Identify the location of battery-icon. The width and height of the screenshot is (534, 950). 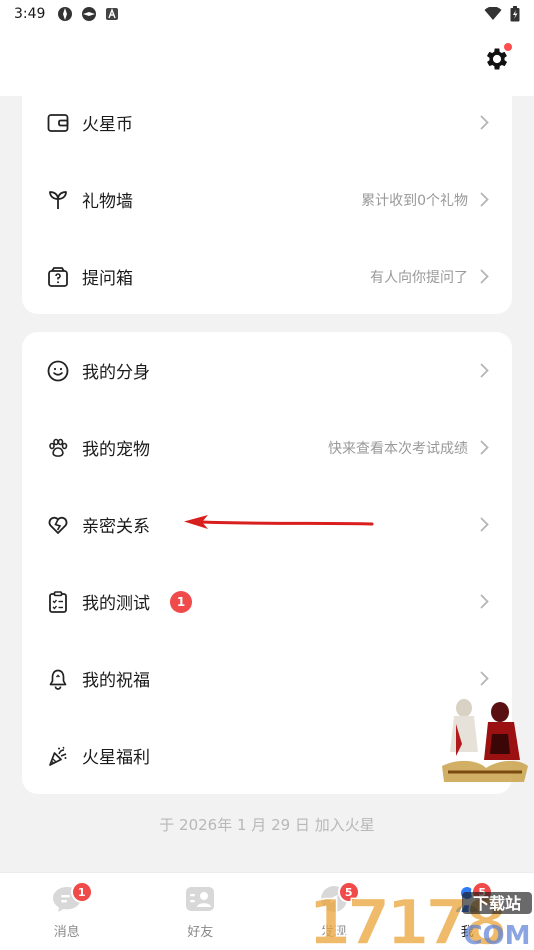
(515, 14).